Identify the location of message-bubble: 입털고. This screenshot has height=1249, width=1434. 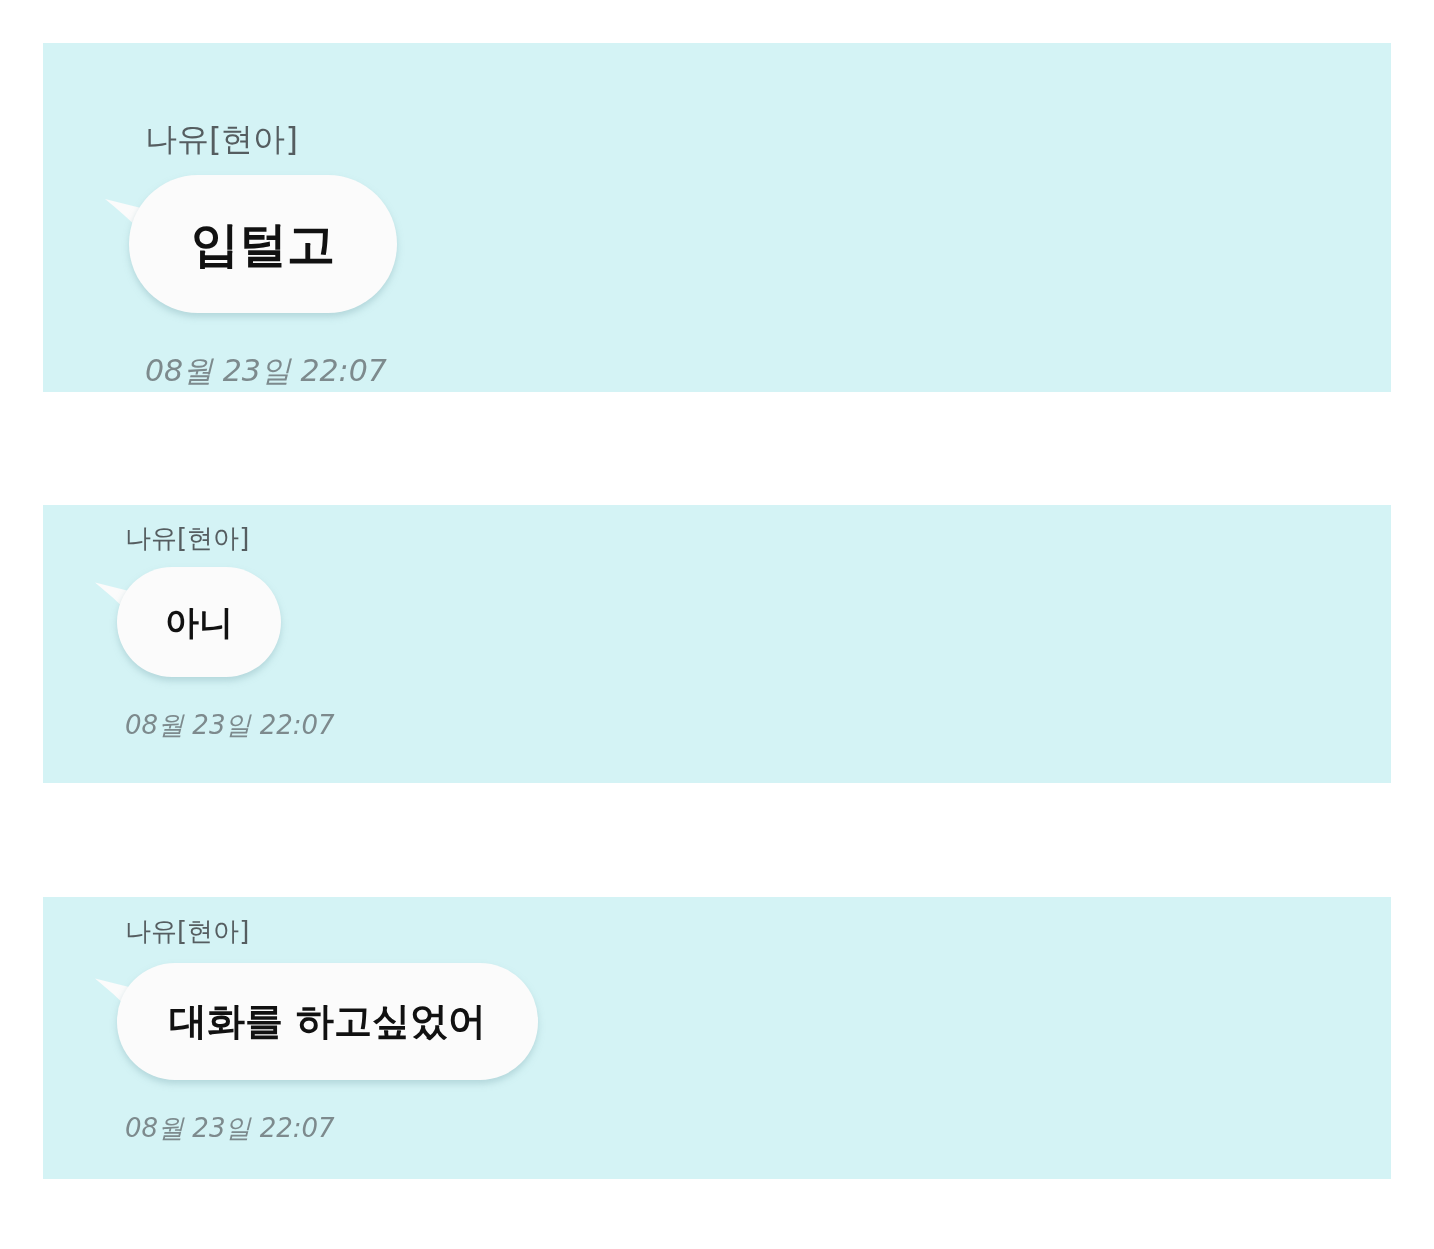
(263, 244).